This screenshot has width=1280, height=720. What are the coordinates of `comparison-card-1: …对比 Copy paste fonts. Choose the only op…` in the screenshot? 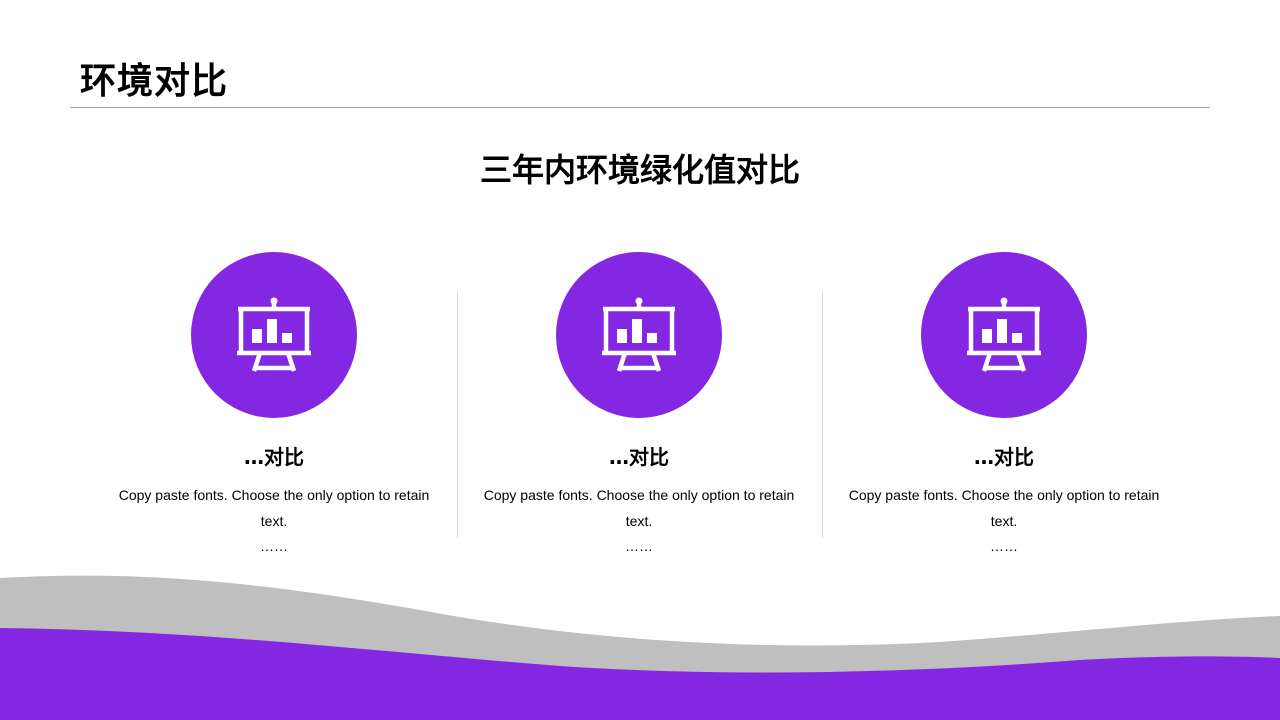 It's located at (274, 404).